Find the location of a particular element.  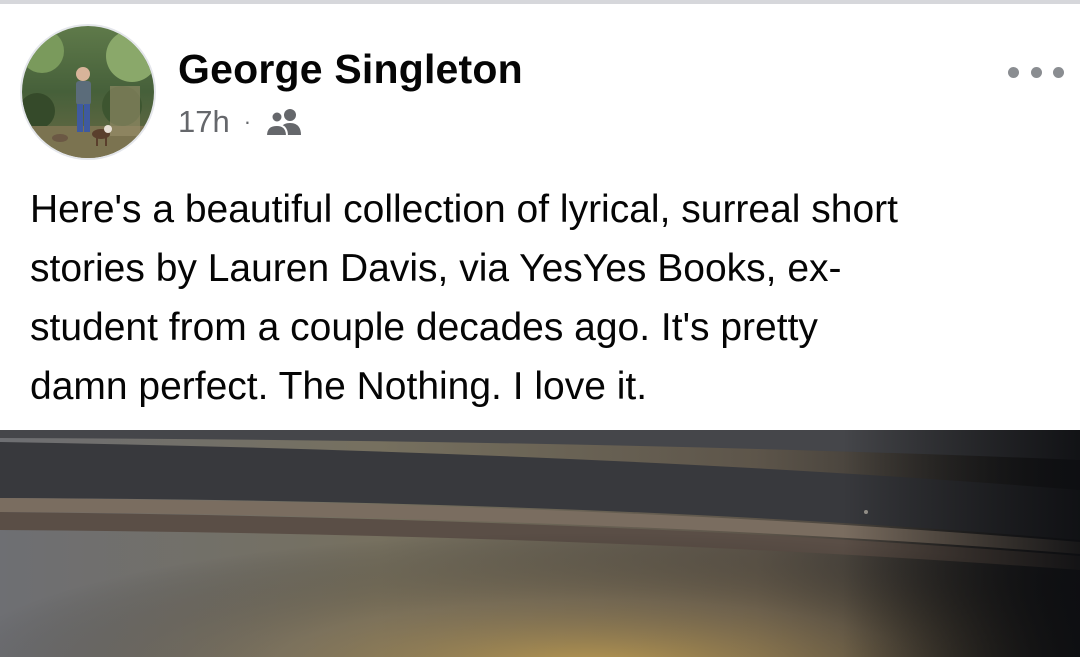

friends-icon is located at coordinates (284, 122).